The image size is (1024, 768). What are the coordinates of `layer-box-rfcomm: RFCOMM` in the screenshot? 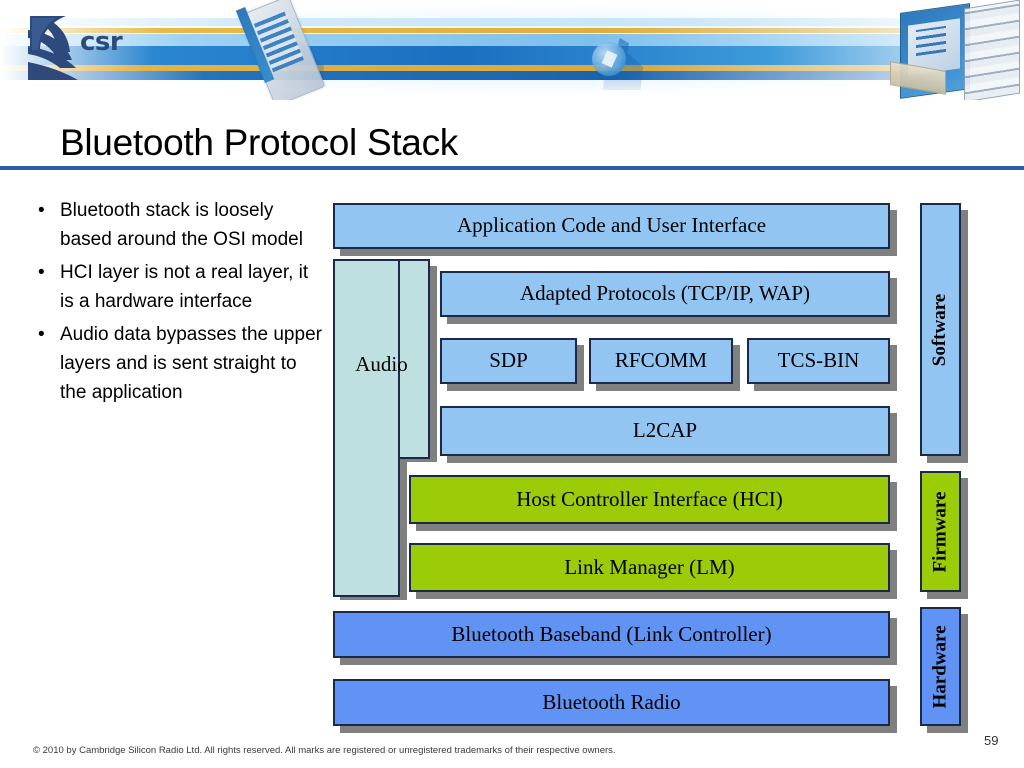 It's located at (661, 361).